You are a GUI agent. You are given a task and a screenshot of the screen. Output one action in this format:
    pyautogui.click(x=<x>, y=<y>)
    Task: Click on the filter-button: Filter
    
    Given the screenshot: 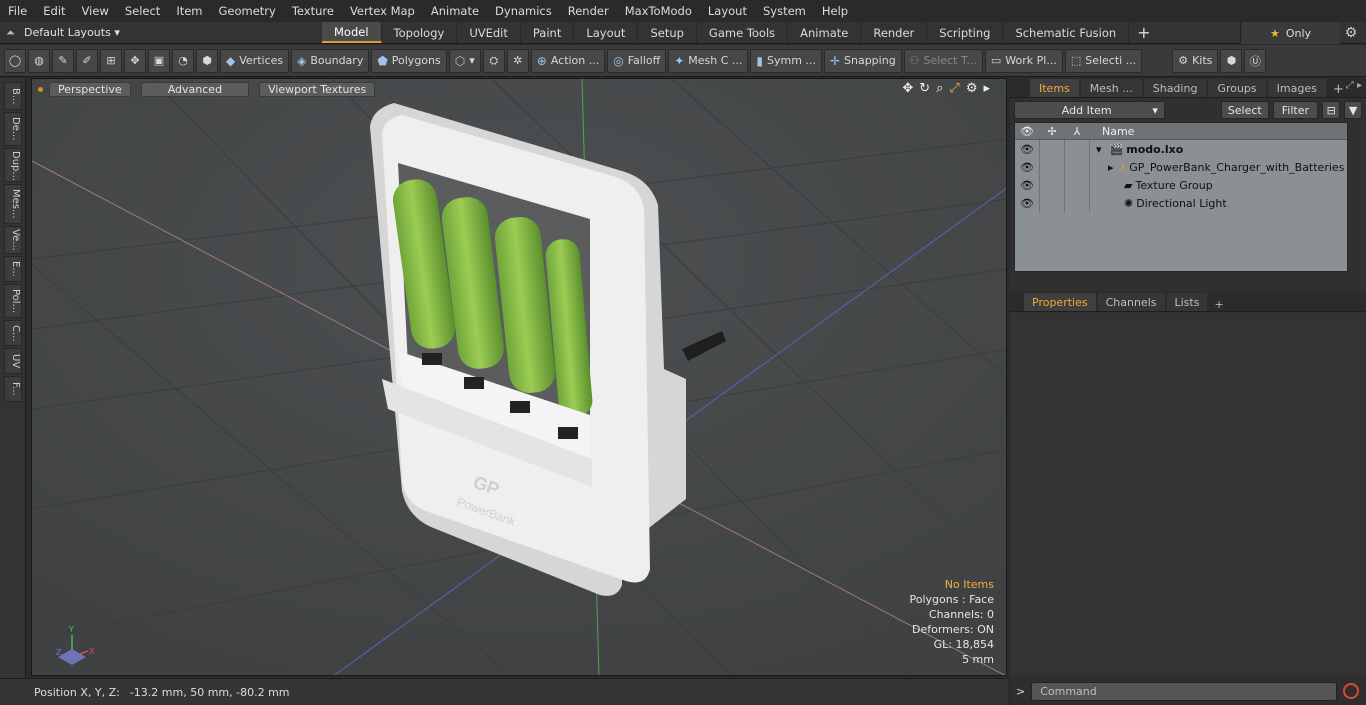 What is the action you would take?
    pyautogui.click(x=1295, y=110)
    